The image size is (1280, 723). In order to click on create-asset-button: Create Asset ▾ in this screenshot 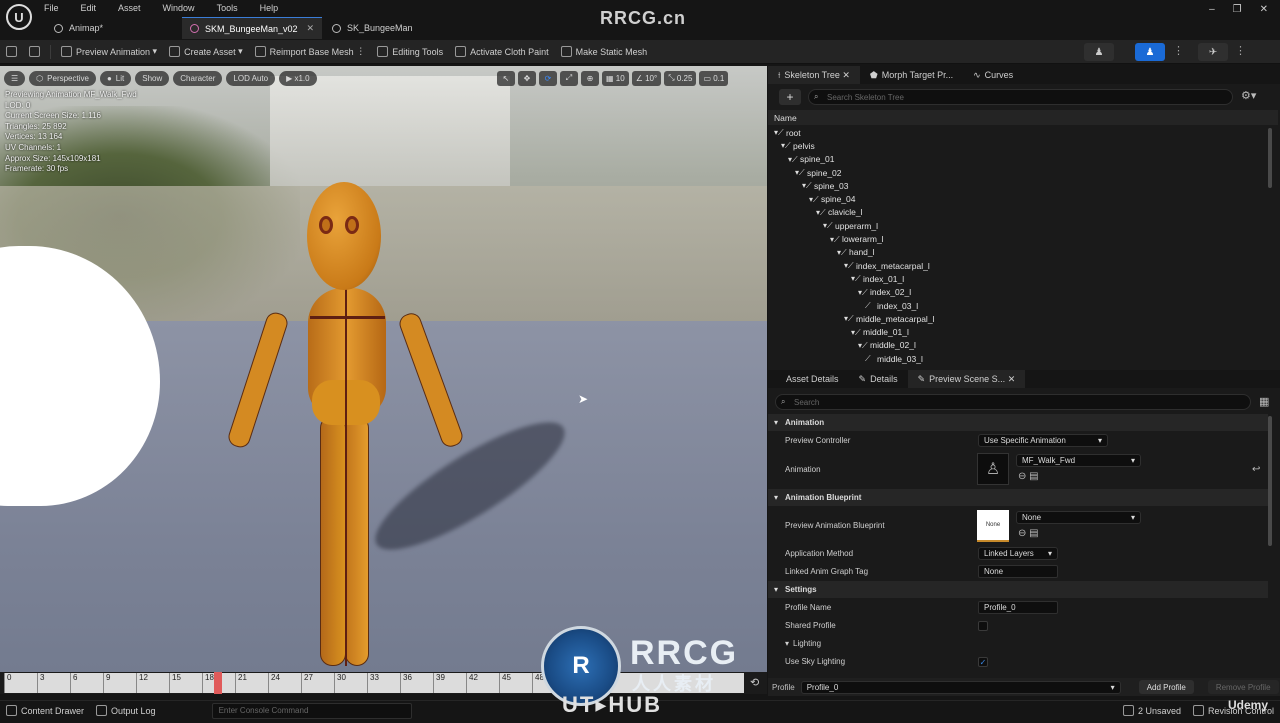, I will do `click(206, 52)`.